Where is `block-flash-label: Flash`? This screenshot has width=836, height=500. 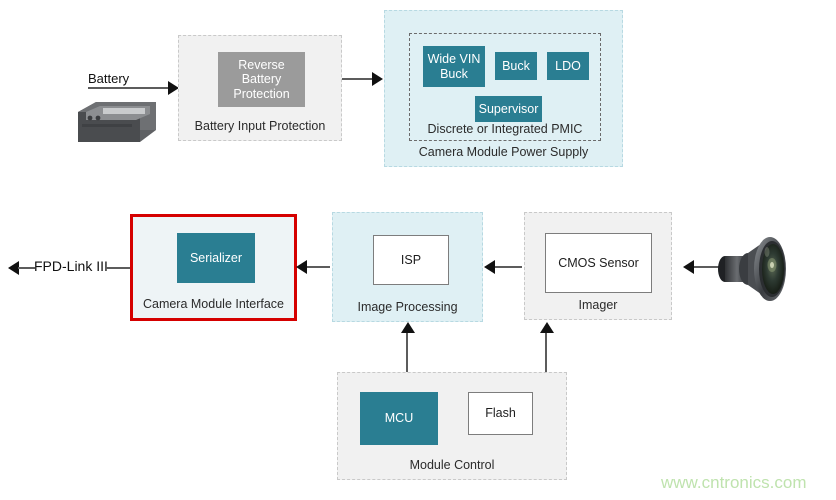
block-flash-label: Flash is located at coordinates (500, 413).